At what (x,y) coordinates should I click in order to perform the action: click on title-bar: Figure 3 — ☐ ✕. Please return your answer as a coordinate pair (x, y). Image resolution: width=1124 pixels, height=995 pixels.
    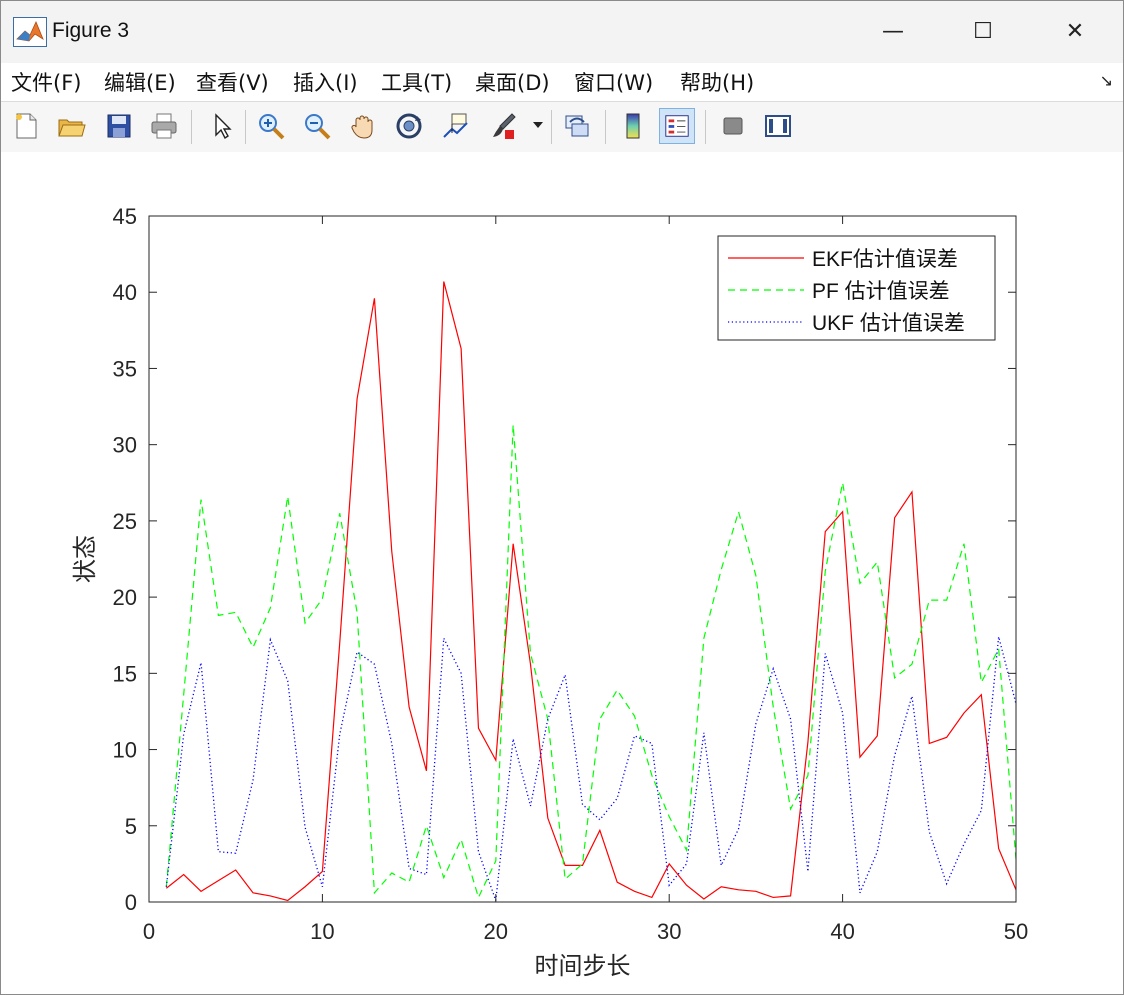
    Looking at the image, I should click on (562, 32).